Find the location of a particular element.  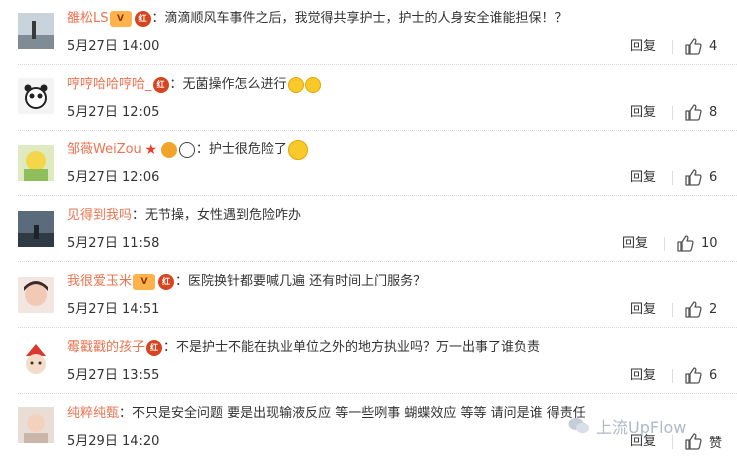

like-button: 2 is located at coordinates (700, 309).